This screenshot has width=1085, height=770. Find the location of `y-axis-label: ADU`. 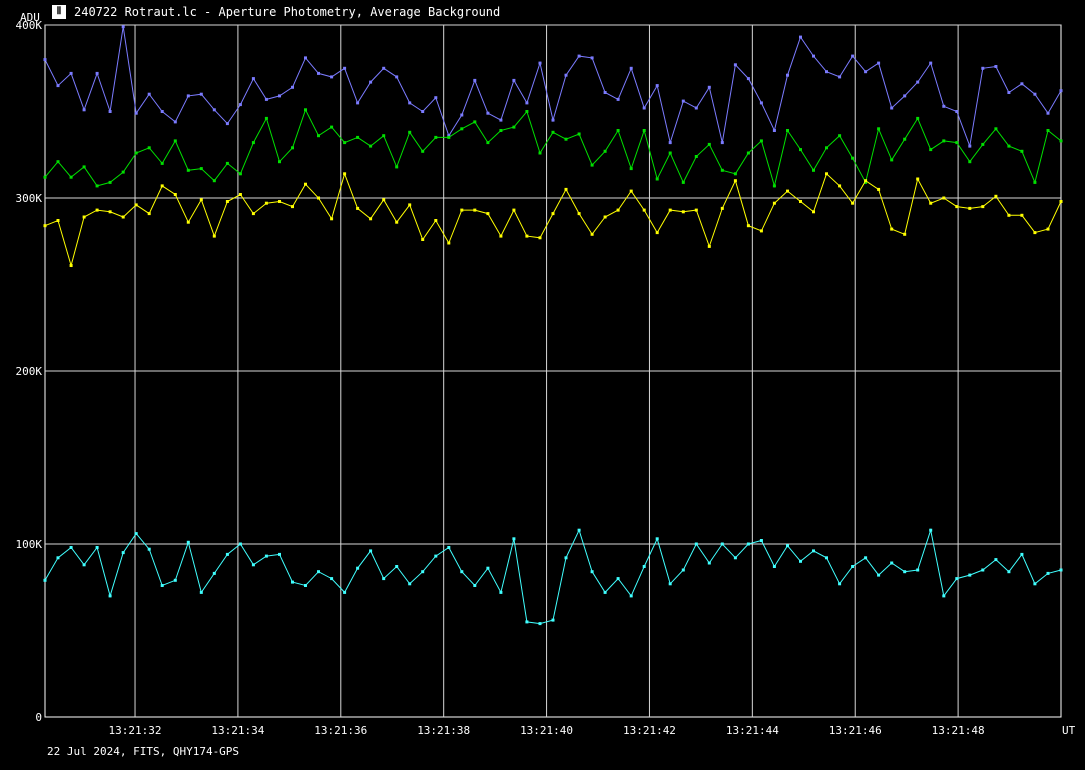

y-axis-label: ADU is located at coordinates (30, 17).